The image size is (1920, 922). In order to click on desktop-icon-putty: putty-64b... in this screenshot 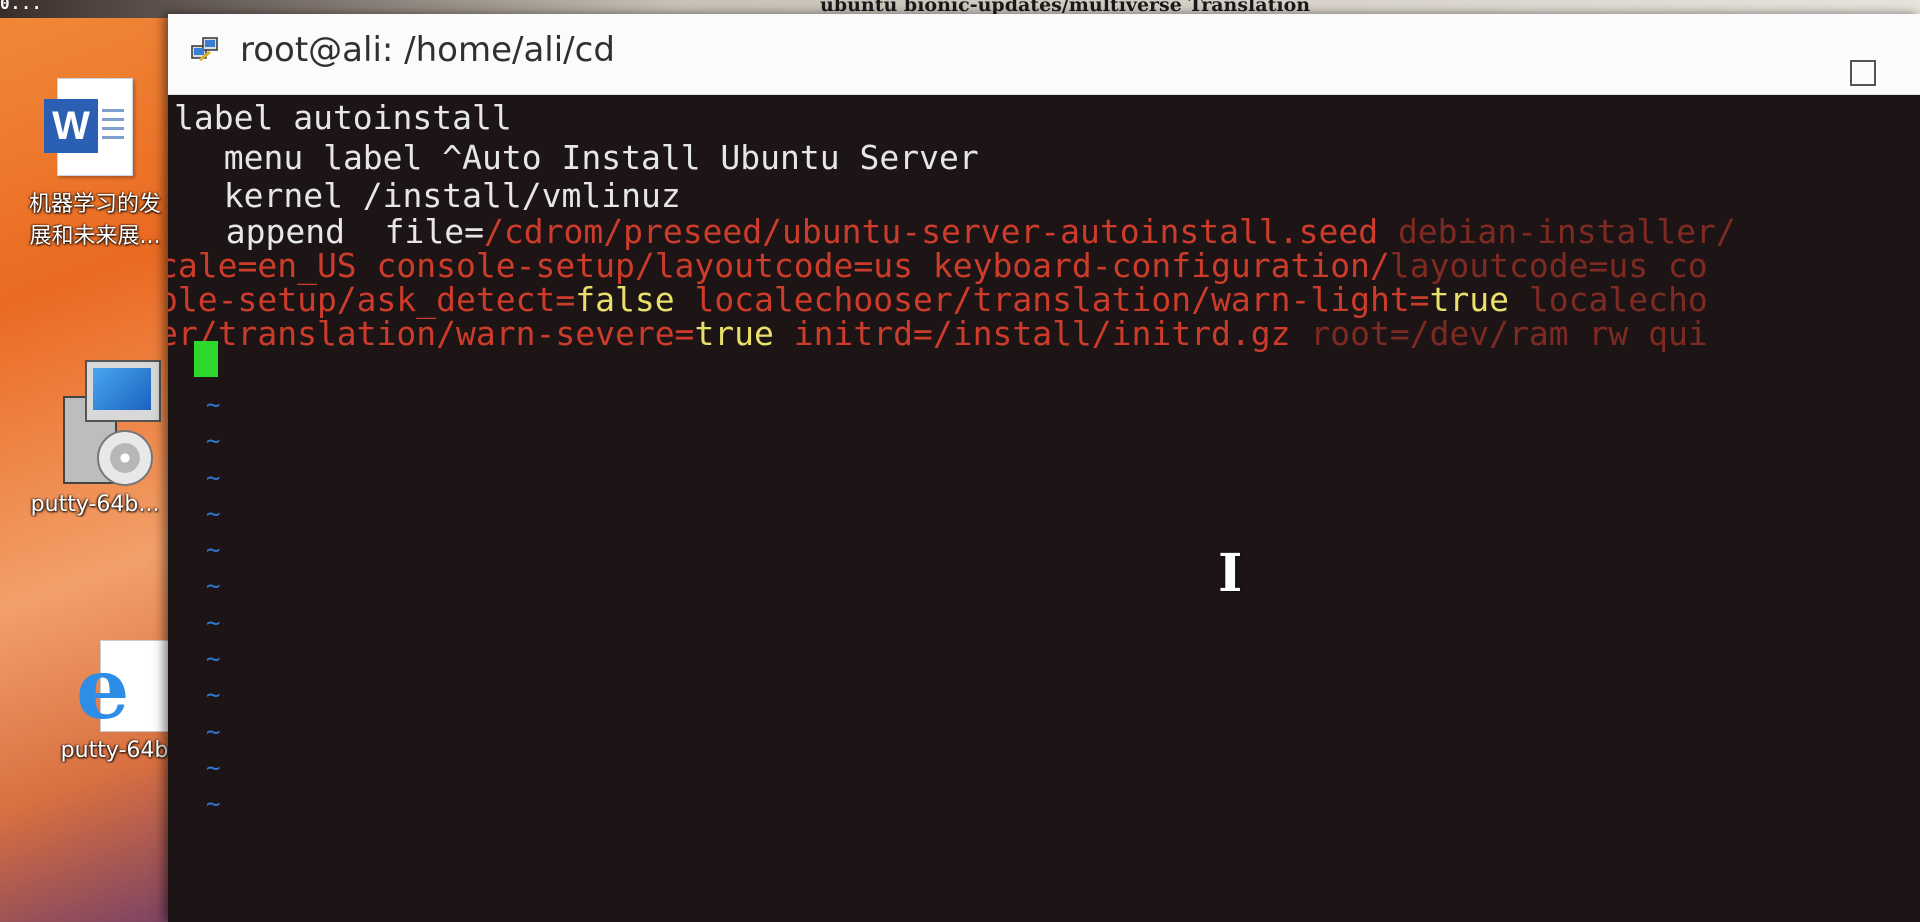, I will do `click(95, 438)`.